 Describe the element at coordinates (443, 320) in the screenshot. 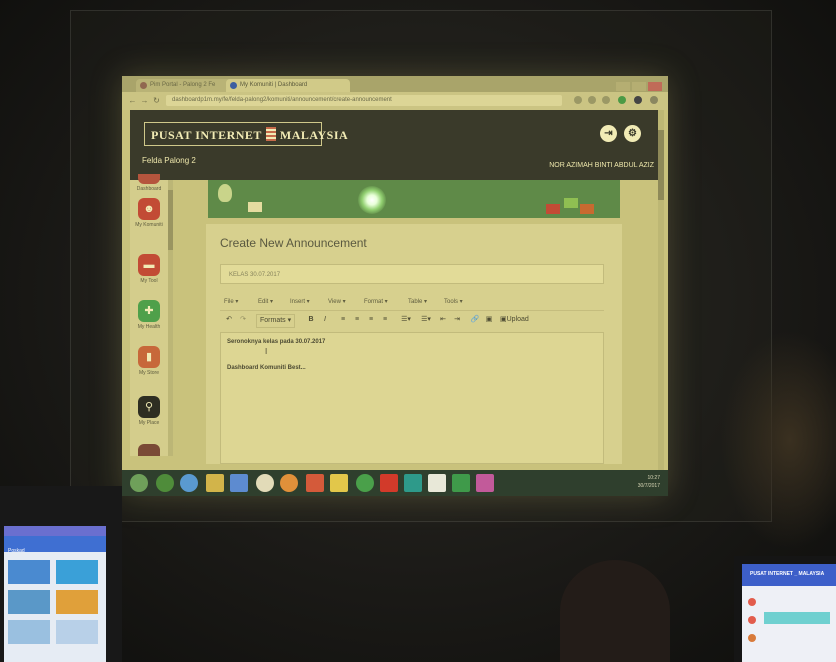

I see `outdent-icon: ⇤` at that location.